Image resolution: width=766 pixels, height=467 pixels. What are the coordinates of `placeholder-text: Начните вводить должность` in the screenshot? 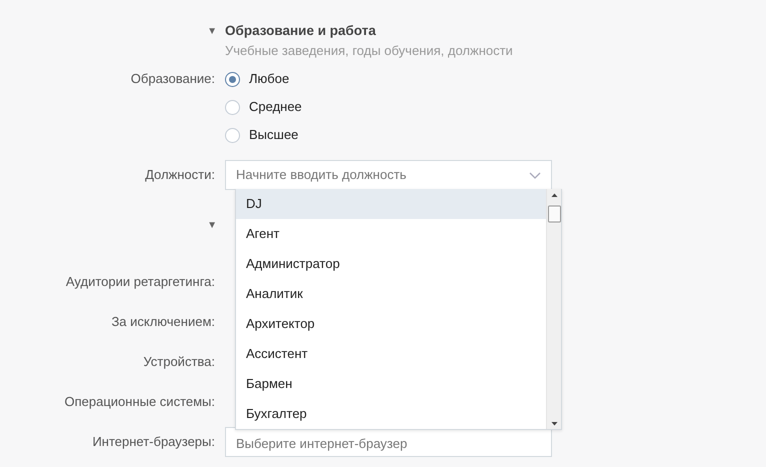 It's located at (321, 175).